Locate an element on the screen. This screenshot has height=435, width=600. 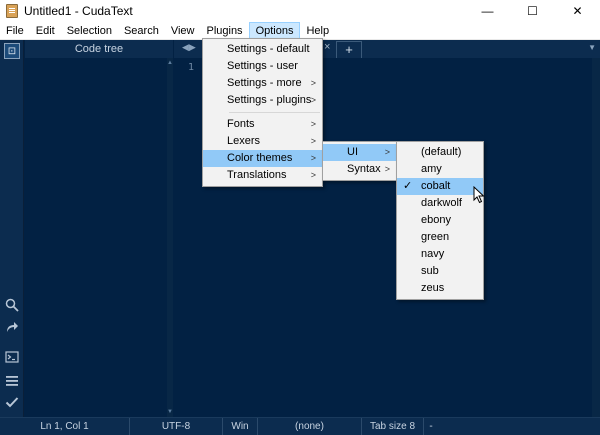
window-controls: — ☐ ✕ is located at coordinates (532, 11).